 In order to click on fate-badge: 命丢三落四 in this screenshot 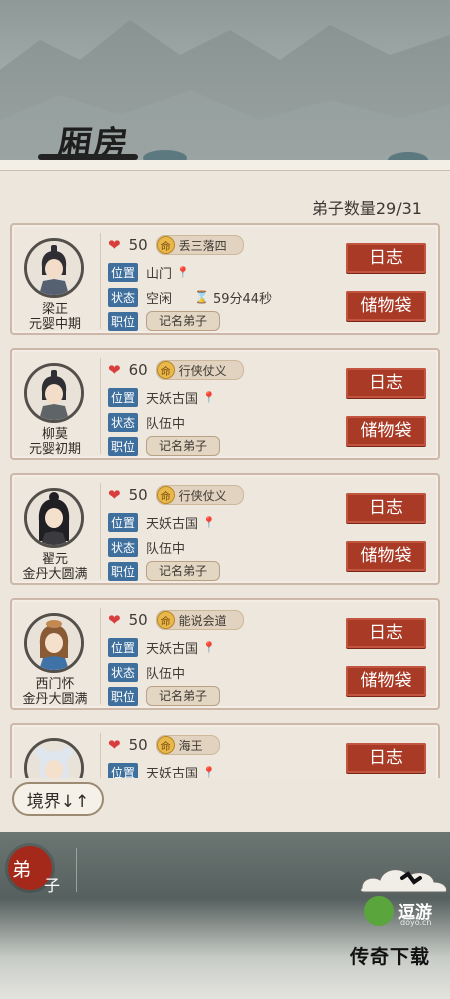, I will do `click(199, 245)`.